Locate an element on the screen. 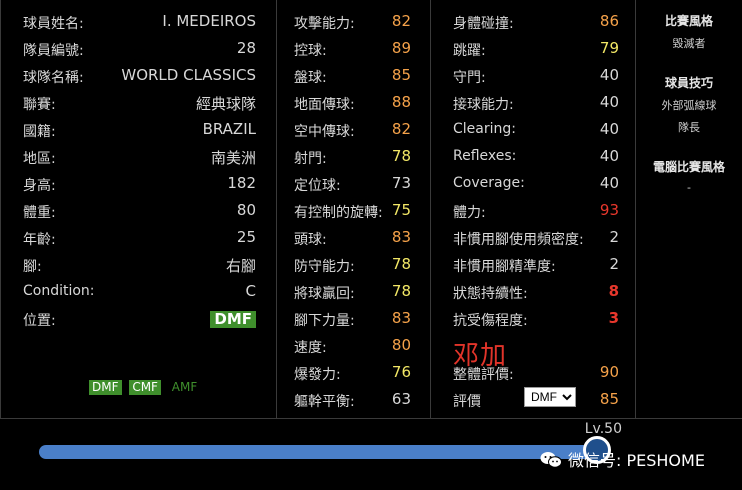 The image size is (742, 490). profile-value: 80 is located at coordinates (246, 210).